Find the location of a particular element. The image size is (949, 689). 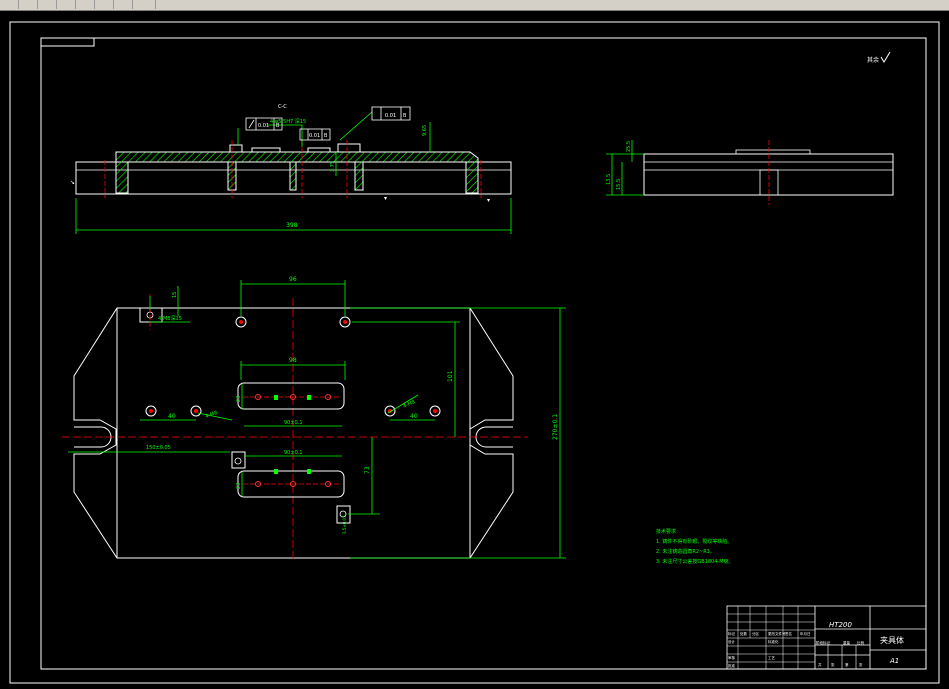

dim-40-left: 40 is located at coordinates (172, 416).